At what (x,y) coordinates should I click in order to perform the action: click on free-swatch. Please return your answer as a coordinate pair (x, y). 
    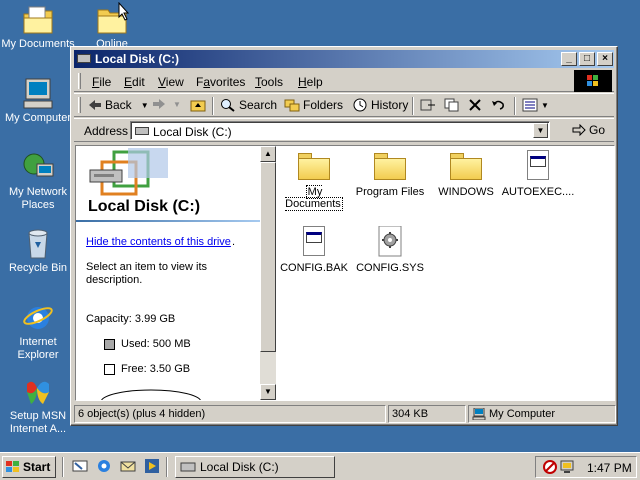
    Looking at the image, I should click on (109, 369).